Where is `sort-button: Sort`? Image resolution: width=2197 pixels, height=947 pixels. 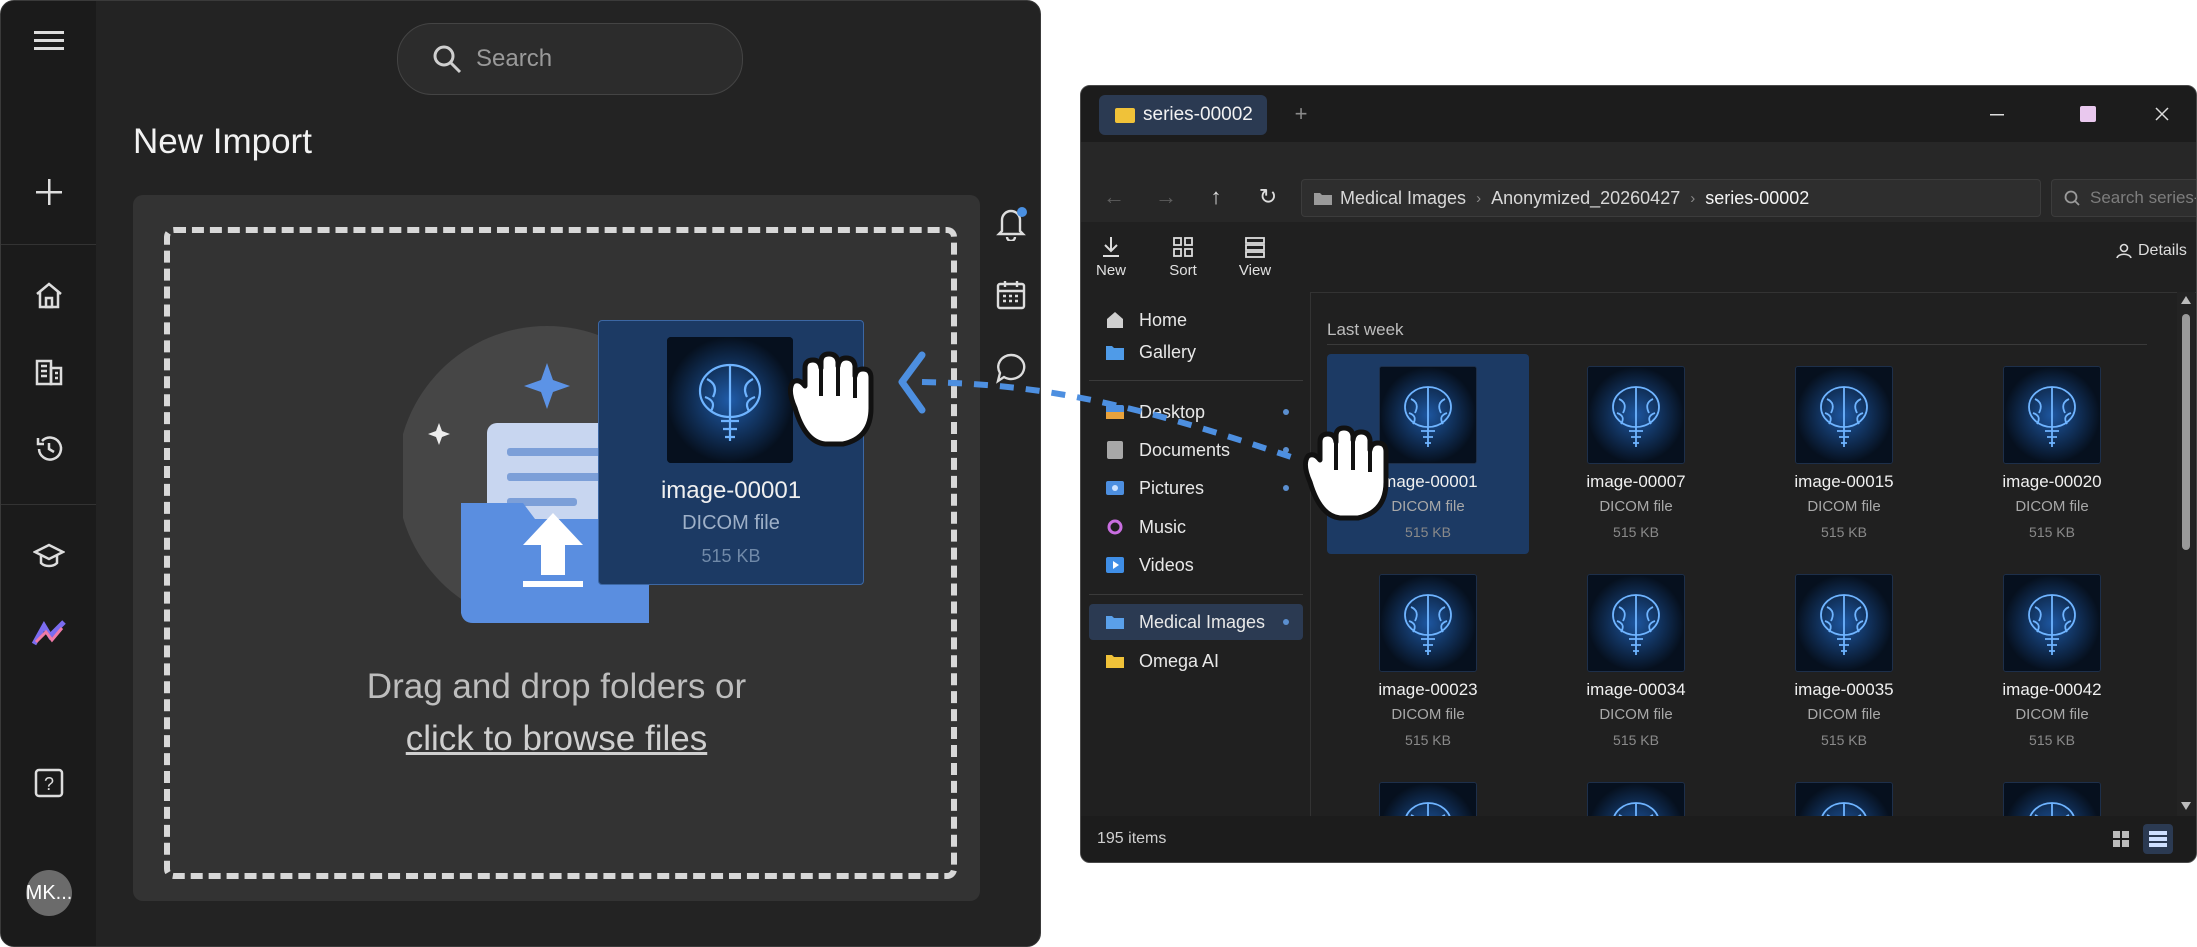
sort-button: Sort is located at coordinates (1183, 258).